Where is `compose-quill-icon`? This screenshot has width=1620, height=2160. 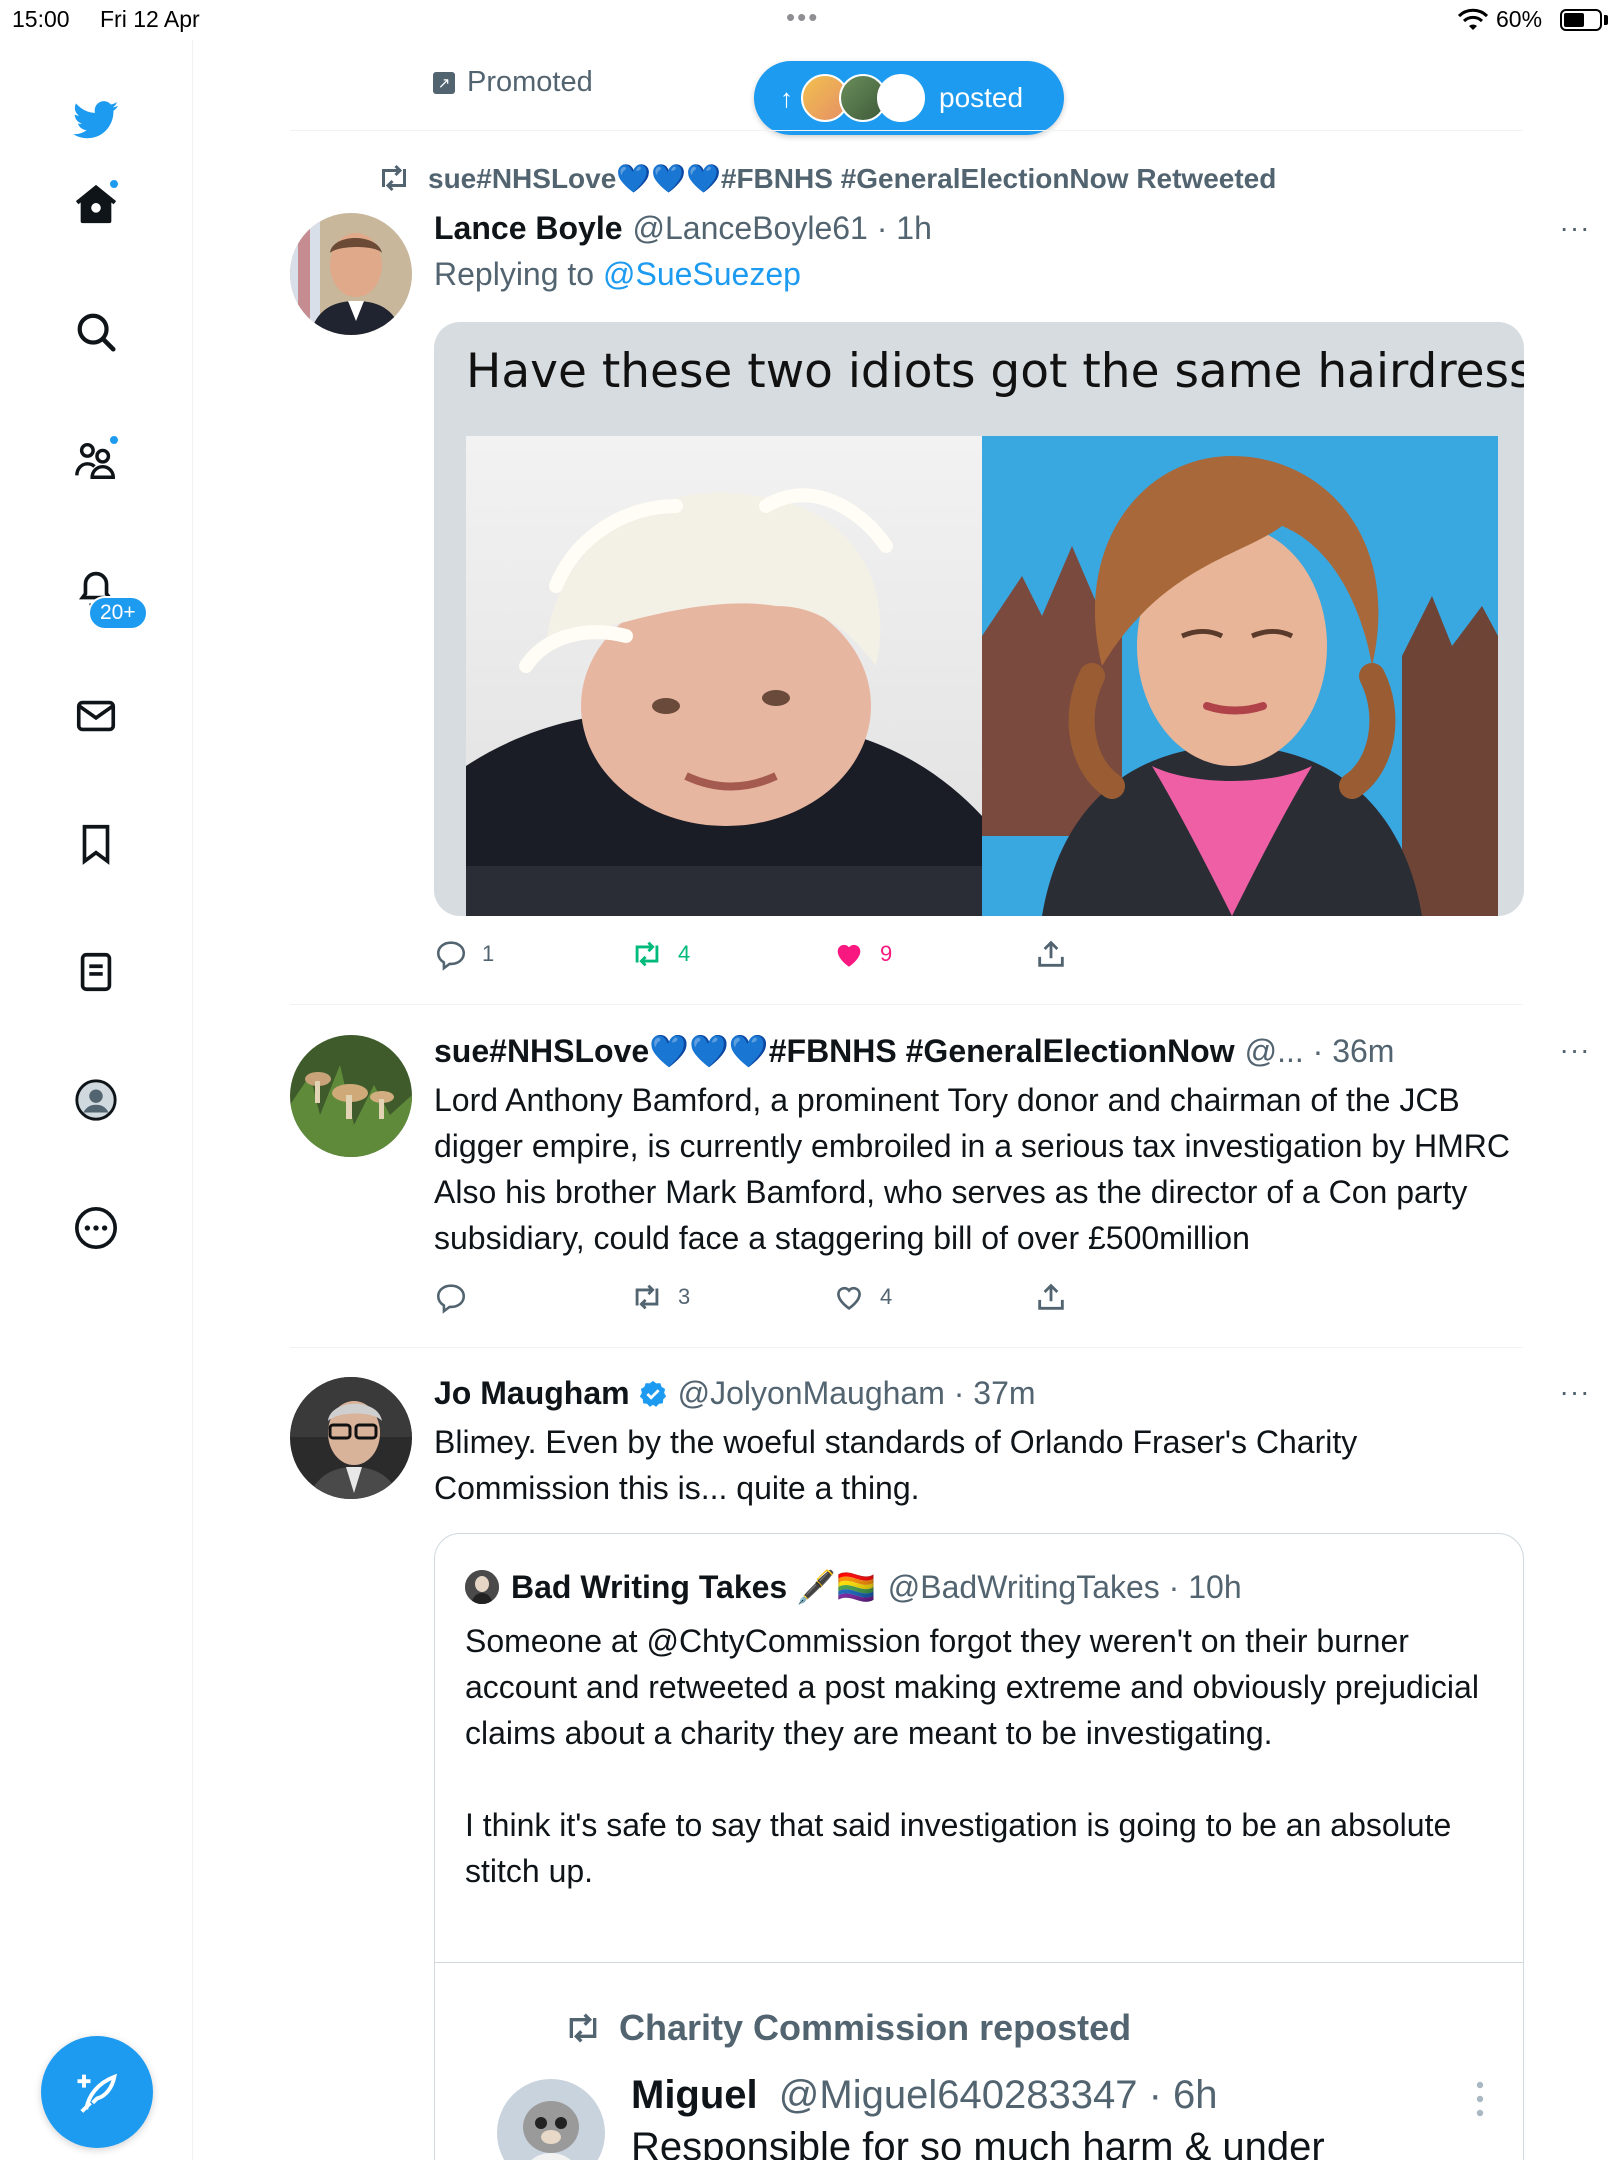 compose-quill-icon is located at coordinates (97, 2093).